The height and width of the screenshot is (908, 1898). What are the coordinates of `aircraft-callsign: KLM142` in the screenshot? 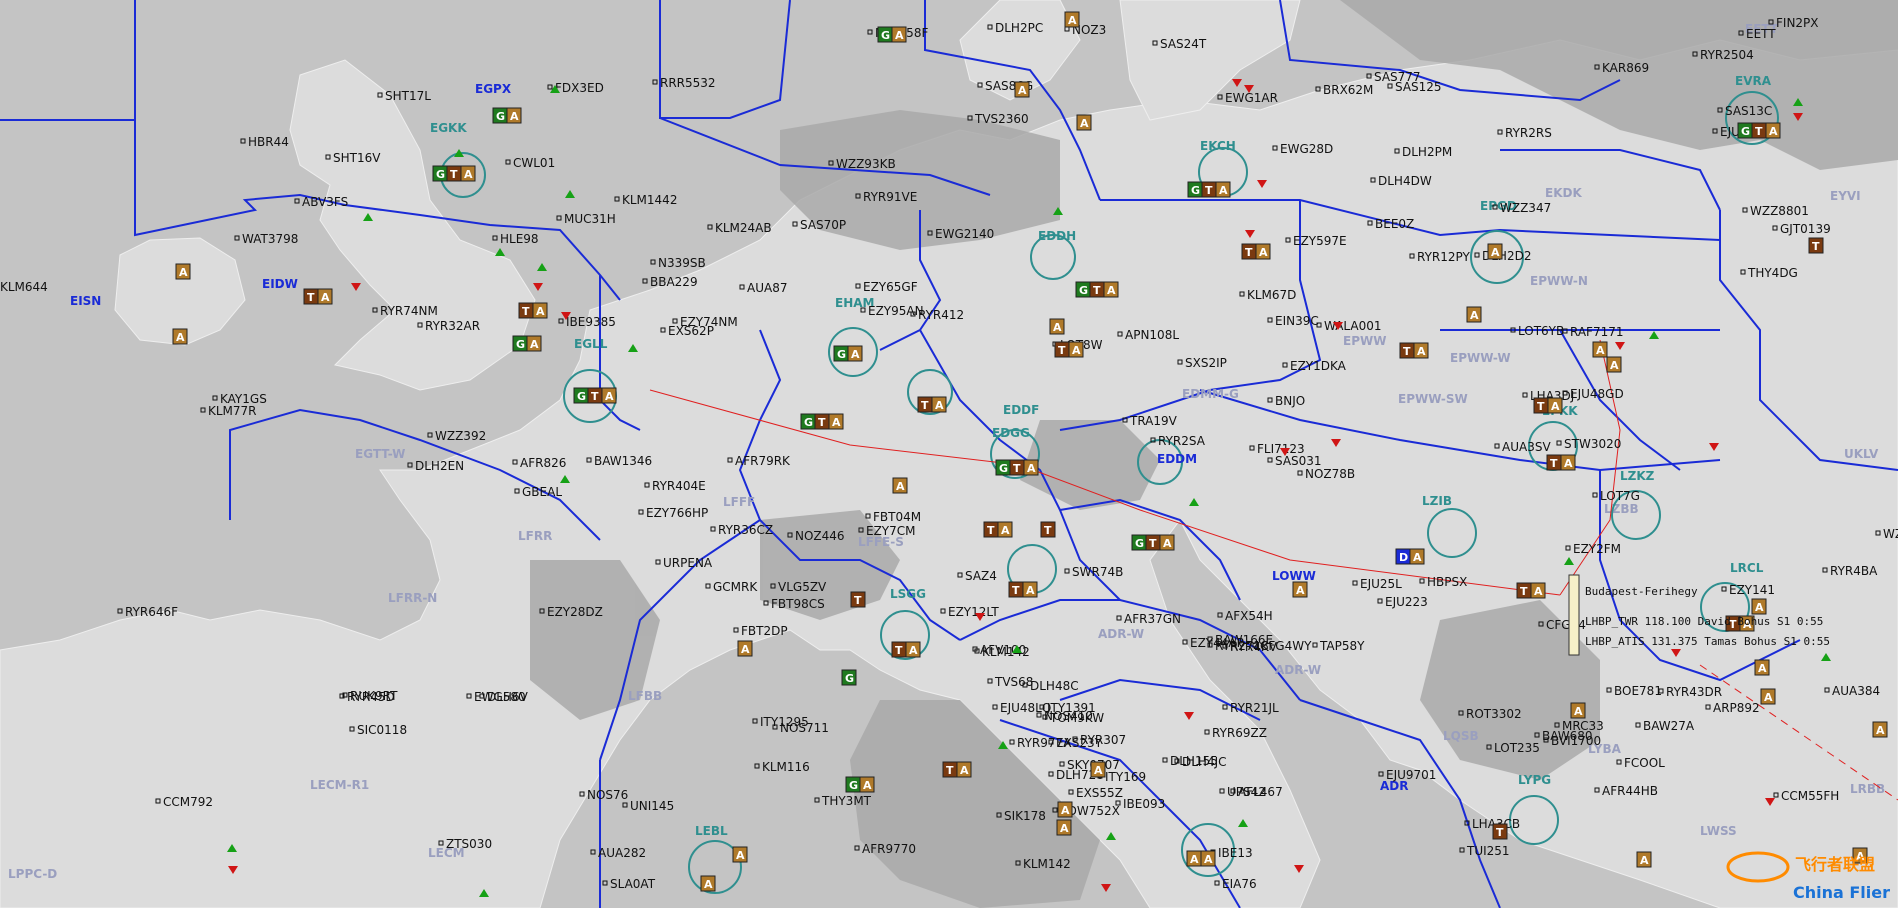 It's located at (1047, 864).